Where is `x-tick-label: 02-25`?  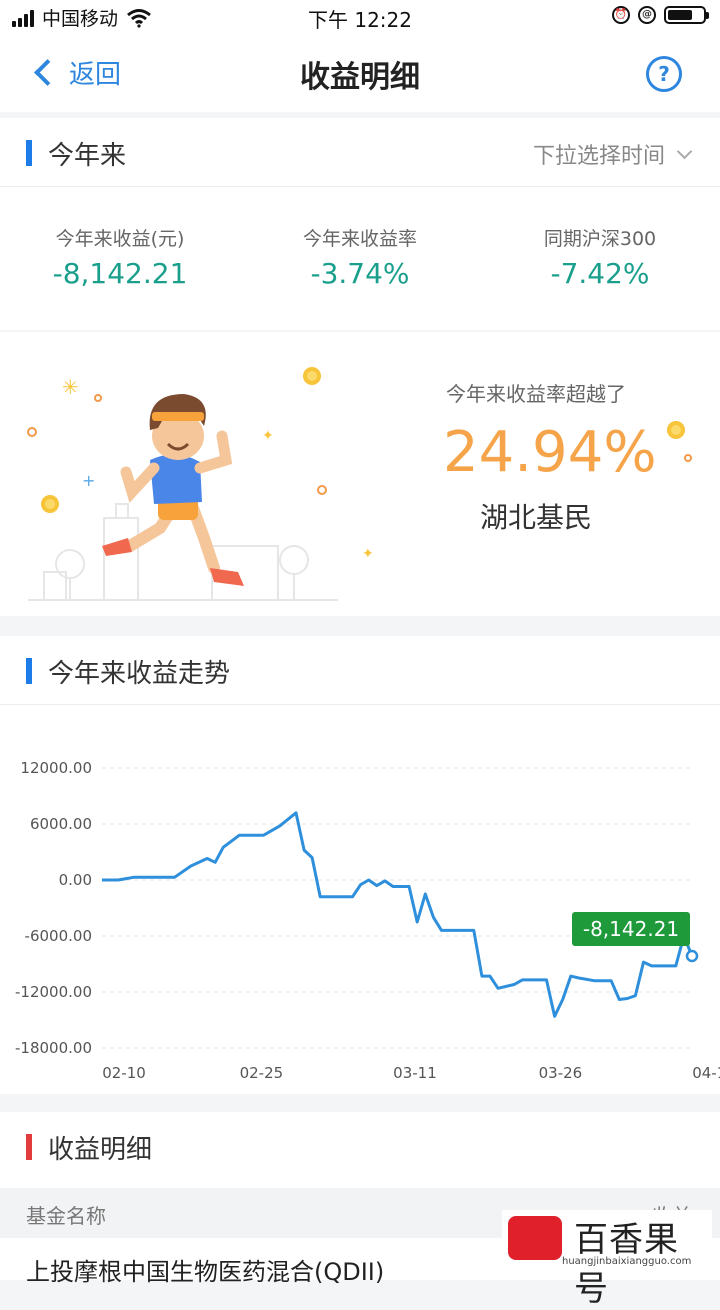 x-tick-label: 02-25 is located at coordinates (262, 1073).